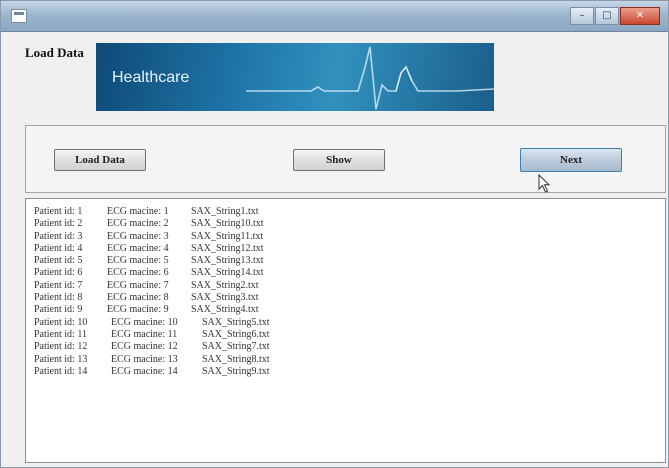  Describe the element at coordinates (544, 183) in the screenshot. I see `mouse-cursor-icon` at that location.